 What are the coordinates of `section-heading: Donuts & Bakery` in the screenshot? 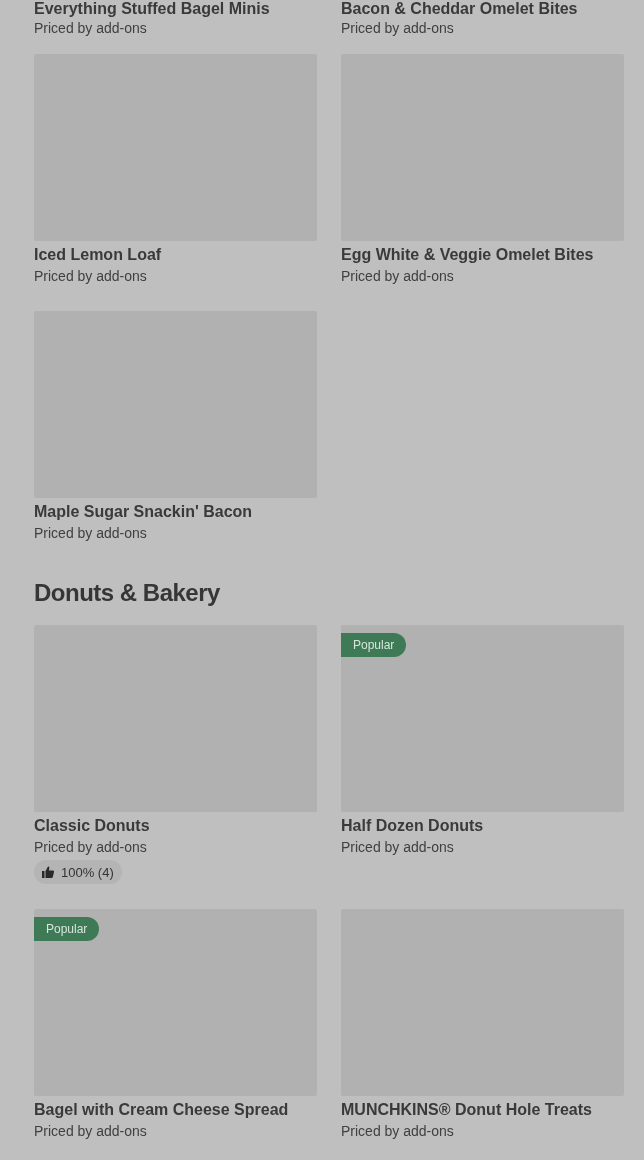 It's located at (127, 593).